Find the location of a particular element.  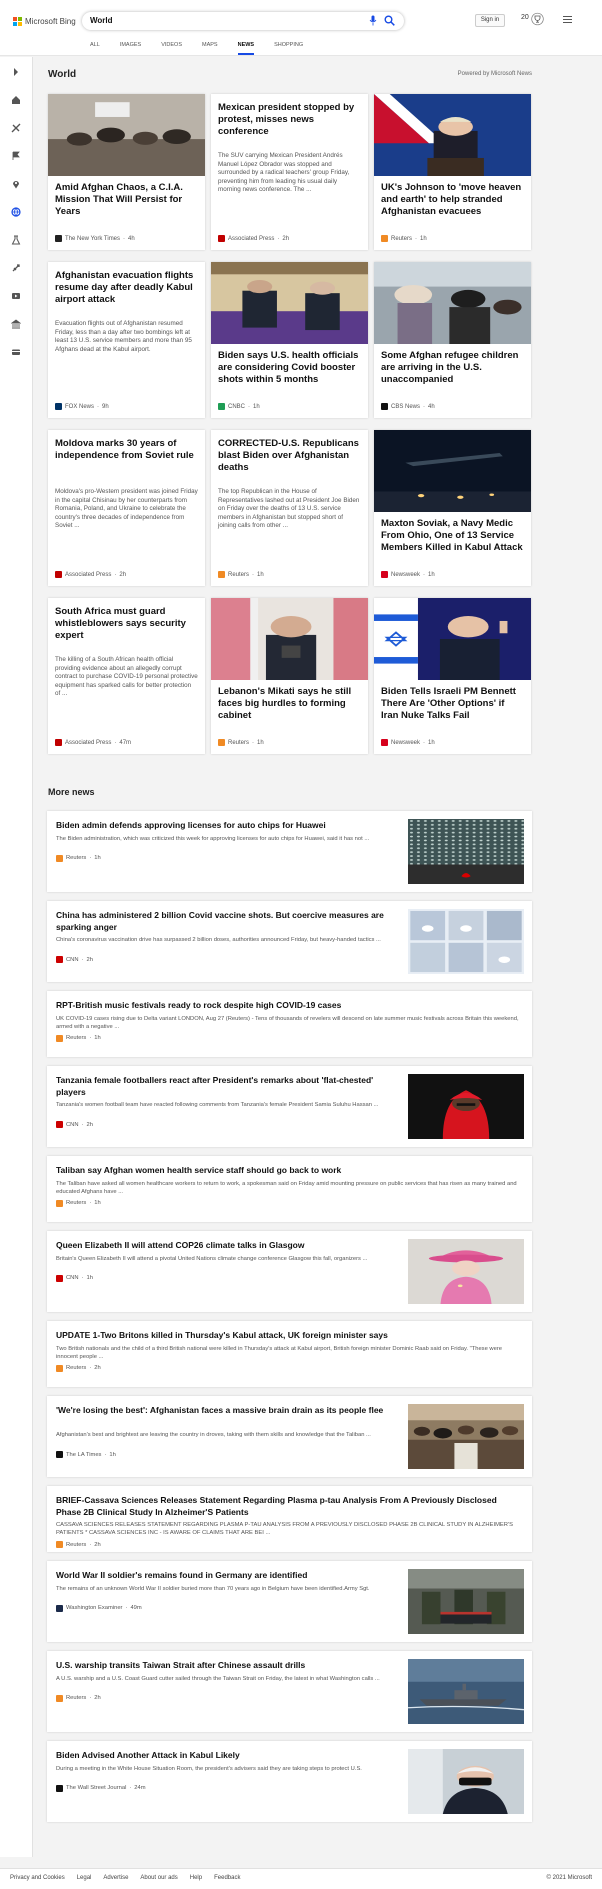

more-news-source: Washington Examiner · 49m is located at coordinates (99, 1608).